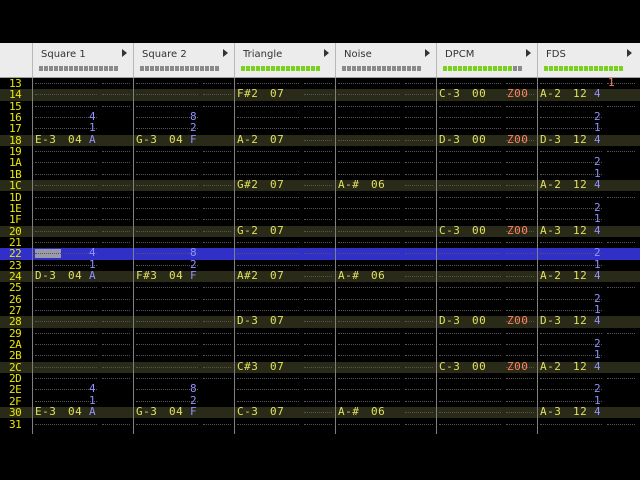 The height and width of the screenshot is (480, 640). What do you see at coordinates (247, 275) in the screenshot?
I see `note-cell: A#2` at bounding box center [247, 275].